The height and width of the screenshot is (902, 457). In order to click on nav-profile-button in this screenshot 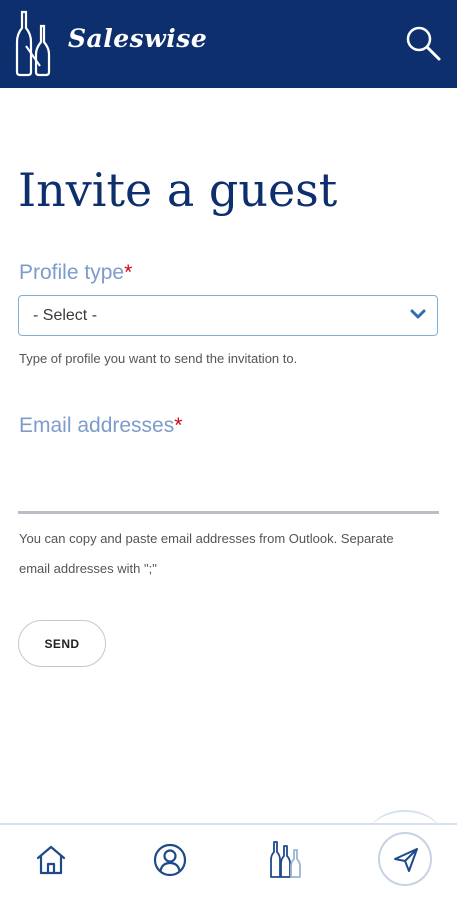, I will do `click(170, 860)`.